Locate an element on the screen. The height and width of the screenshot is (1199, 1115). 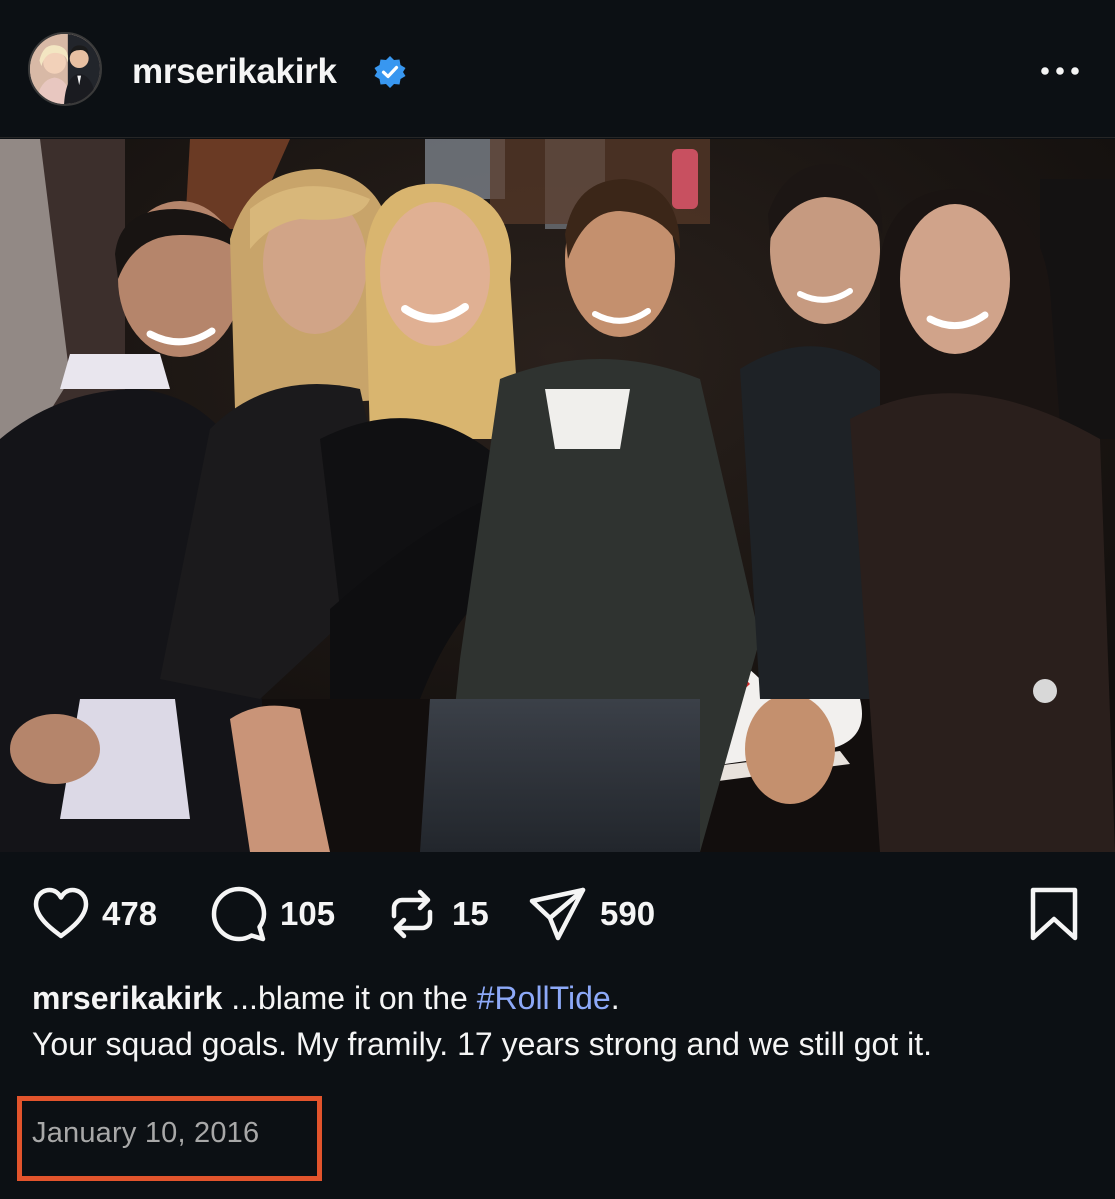
hashtag-link: #RollTide is located at coordinates (544, 998).